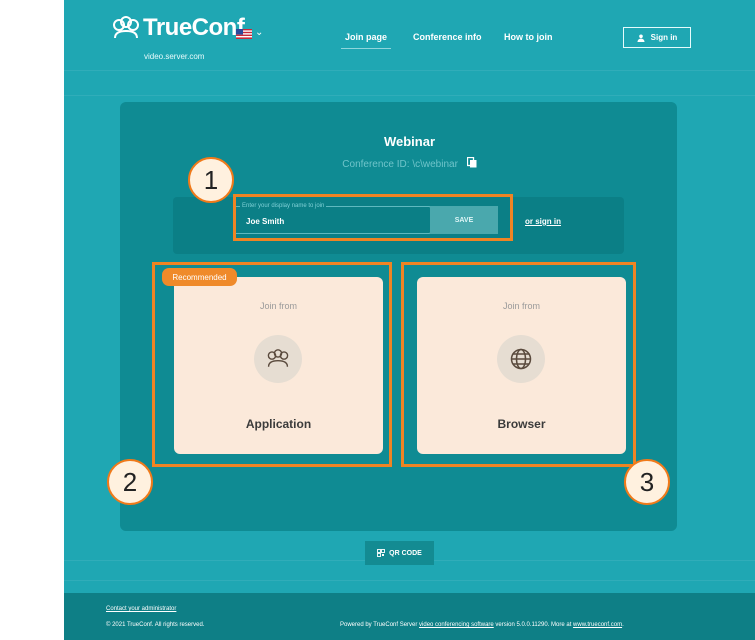  I want to click on trueconf-logo-icon, so click(126, 27).